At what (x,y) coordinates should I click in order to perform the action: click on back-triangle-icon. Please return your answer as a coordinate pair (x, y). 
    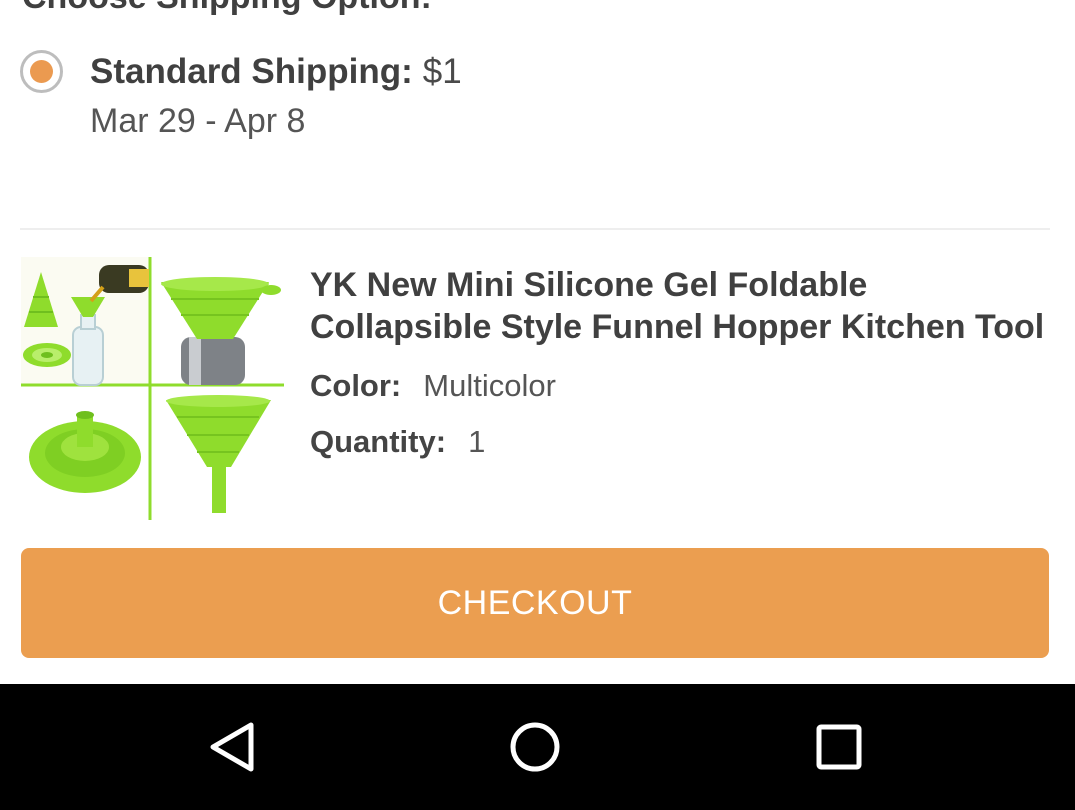
    Looking at the image, I should click on (232, 747).